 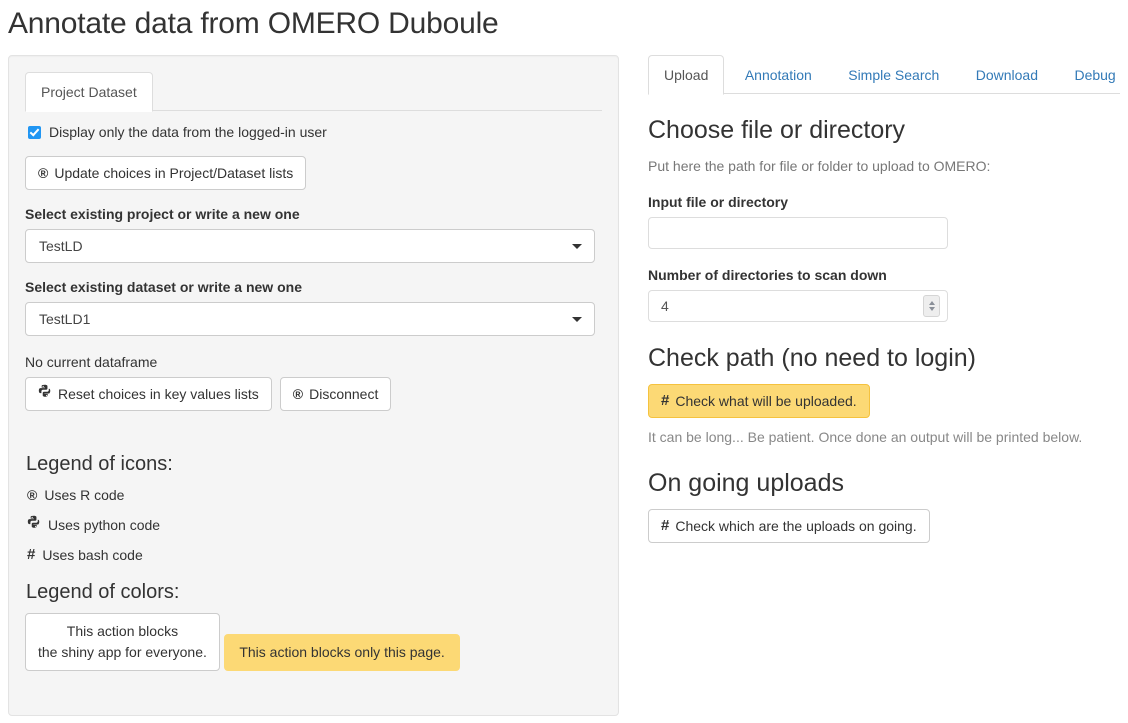 I want to click on disconnect-label: Disconnect, so click(x=344, y=394).